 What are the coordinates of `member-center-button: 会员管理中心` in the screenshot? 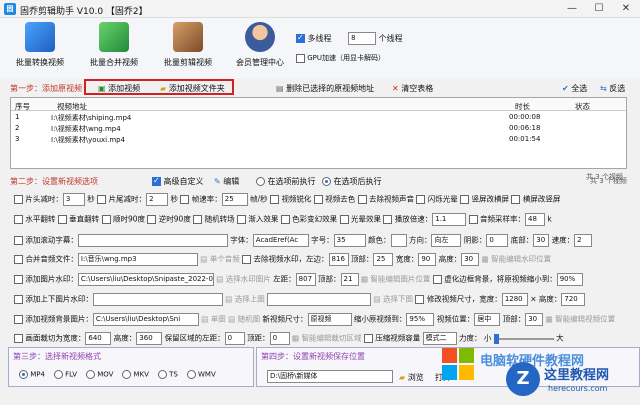 It's located at (260, 45).